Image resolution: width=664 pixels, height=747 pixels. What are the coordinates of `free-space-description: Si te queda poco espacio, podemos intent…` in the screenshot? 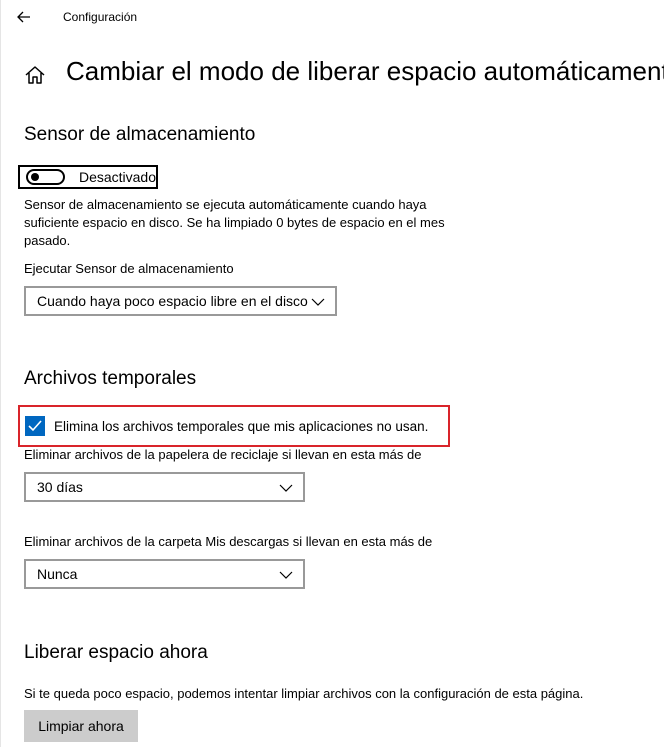 It's located at (304, 693).